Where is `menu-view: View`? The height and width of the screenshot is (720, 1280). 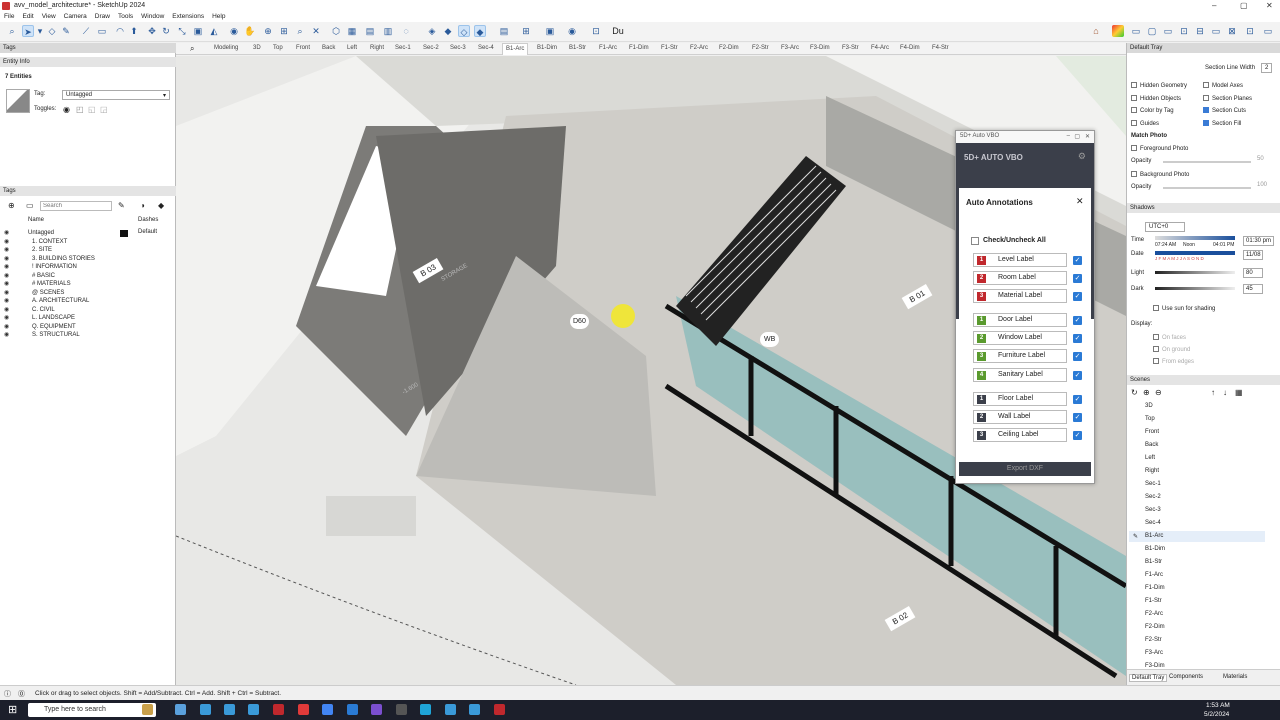 menu-view: View is located at coordinates (49, 16).